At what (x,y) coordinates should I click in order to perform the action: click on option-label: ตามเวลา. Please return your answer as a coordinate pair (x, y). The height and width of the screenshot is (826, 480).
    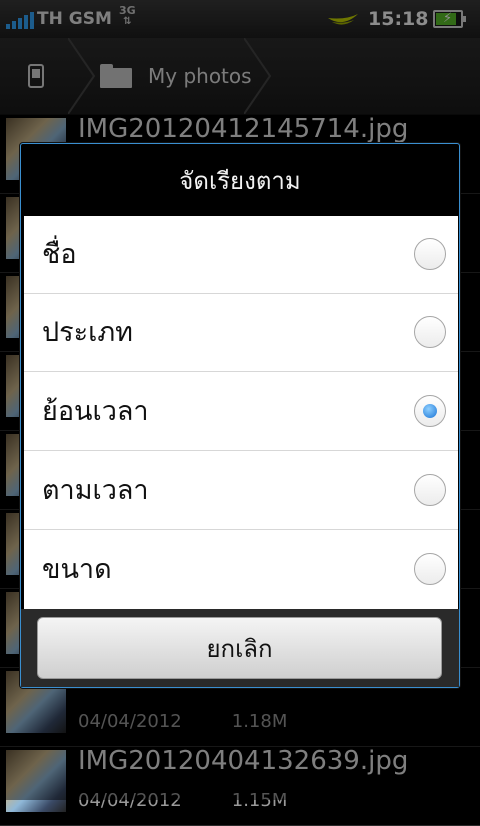
    Looking at the image, I should click on (95, 490).